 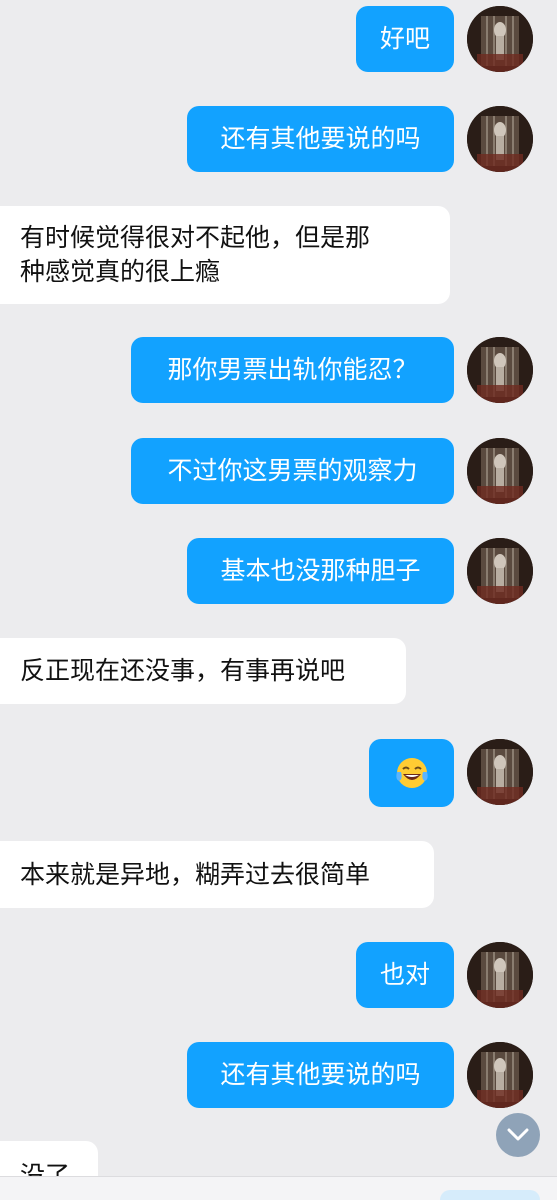 What do you see at coordinates (203, 671) in the screenshot?
I see `message-bubble-incoming: 反正现在还没事，有事再说吧` at bounding box center [203, 671].